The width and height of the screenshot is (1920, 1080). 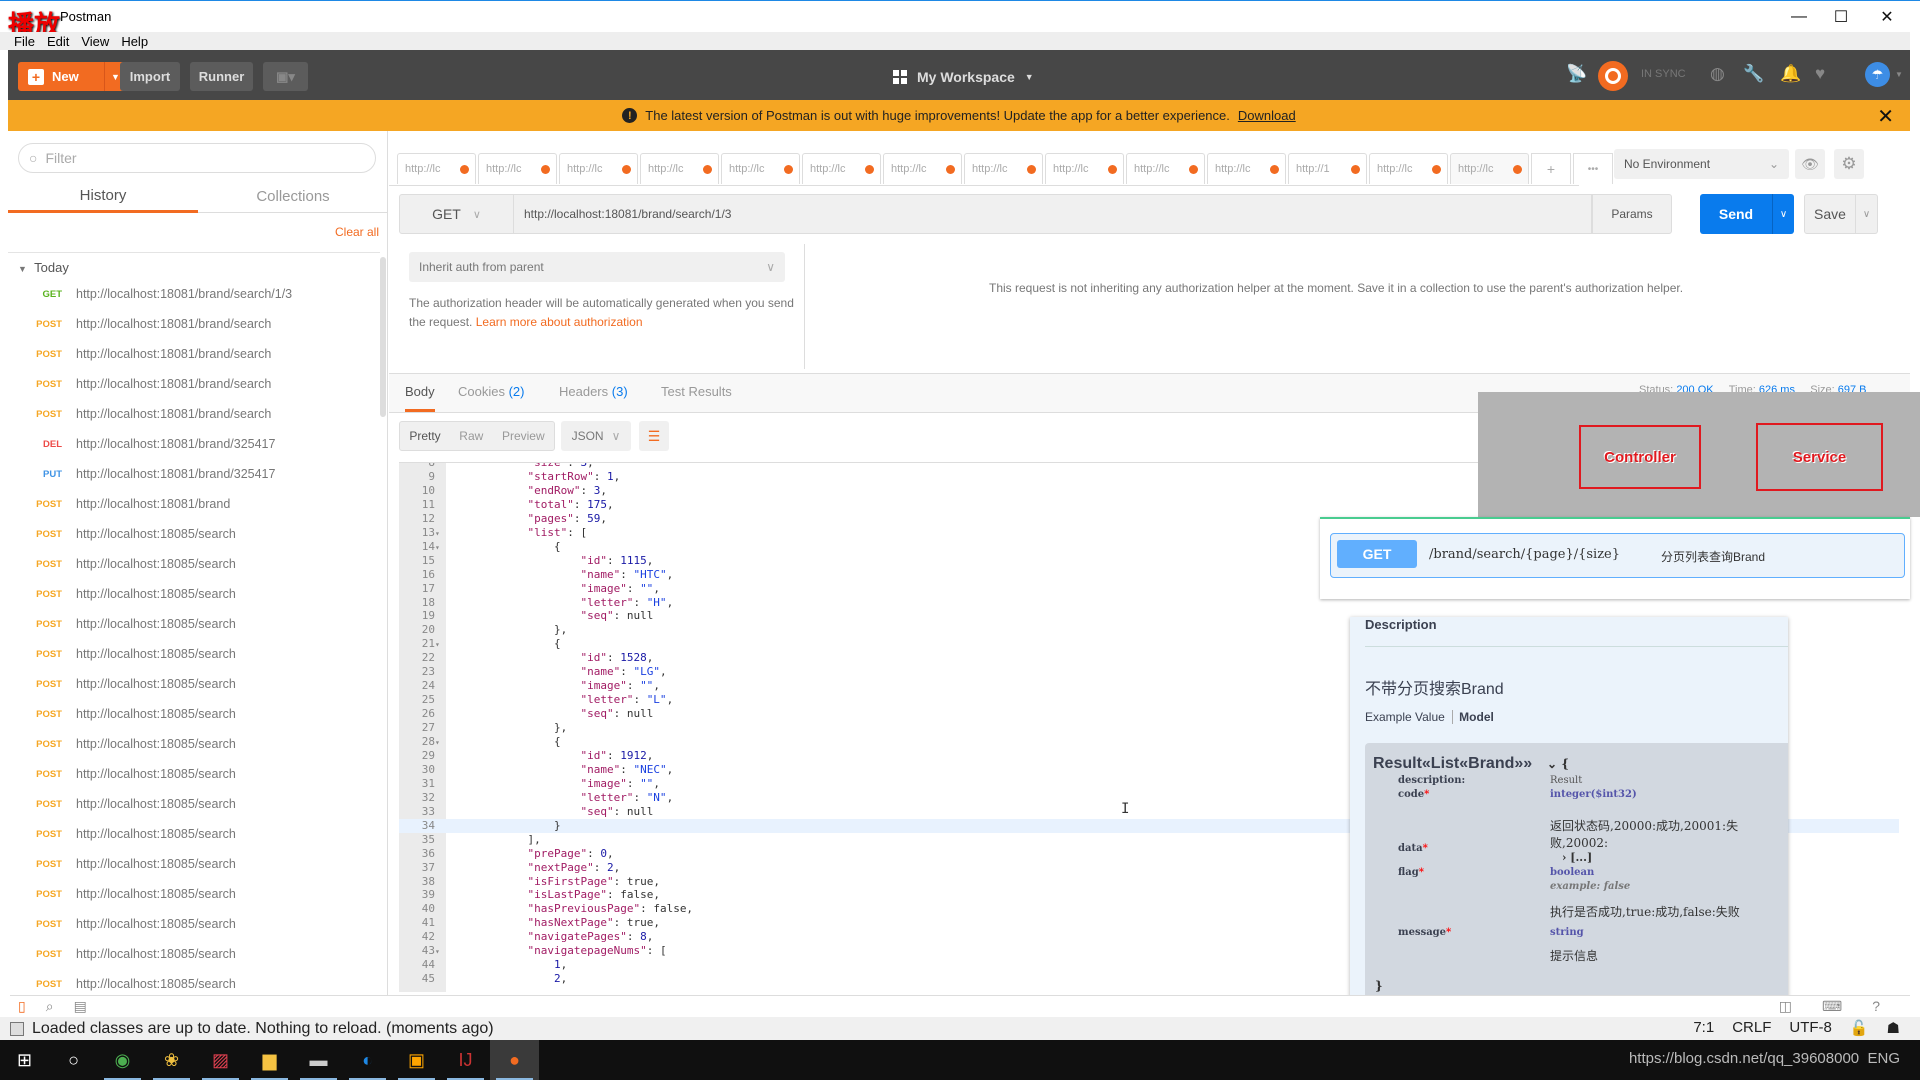 I want to click on import-button: Import, so click(x=150, y=76).